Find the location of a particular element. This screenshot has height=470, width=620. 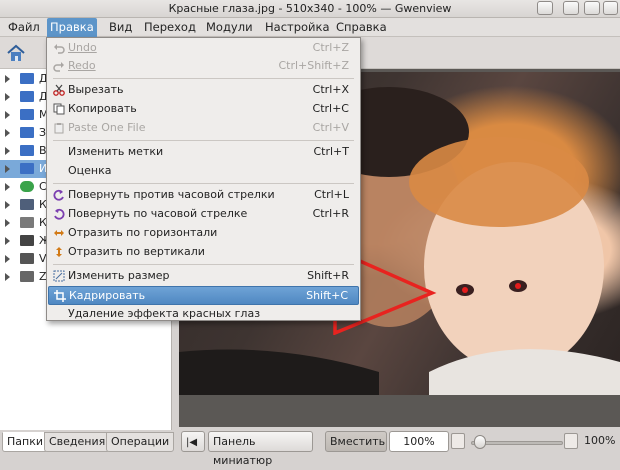

network-icon is located at coordinates (27, 186).